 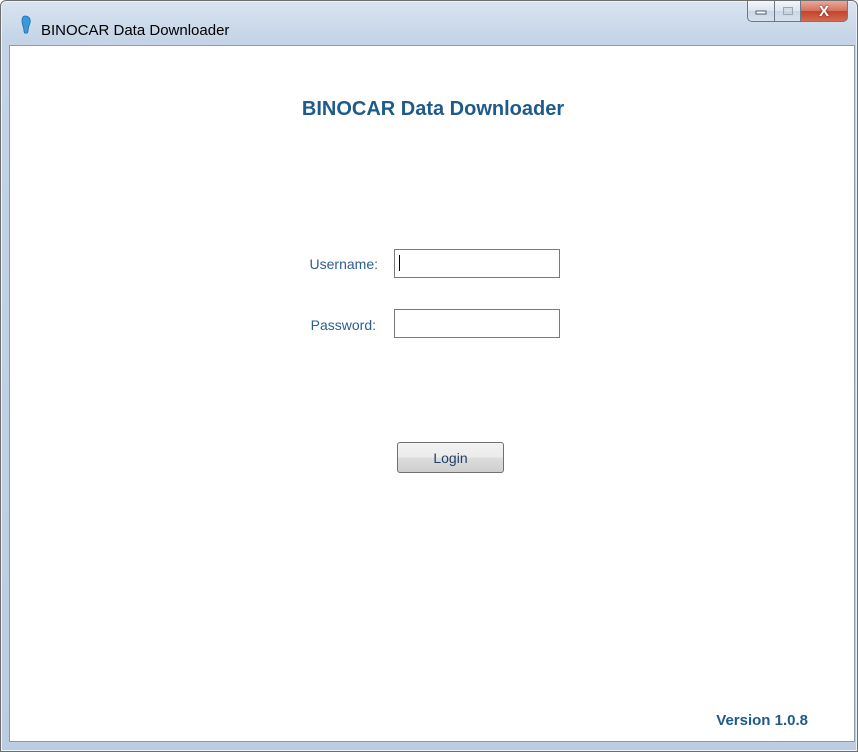 What do you see at coordinates (399, 263) in the screenshot?
I see `text-caret` at bounding box center [399, 263].